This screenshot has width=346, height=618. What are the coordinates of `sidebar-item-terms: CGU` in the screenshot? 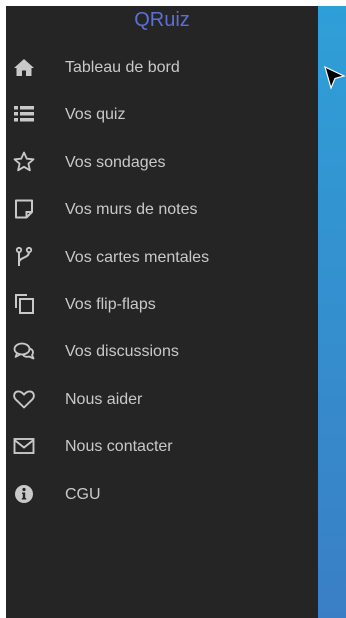 It's located at (162, 496).